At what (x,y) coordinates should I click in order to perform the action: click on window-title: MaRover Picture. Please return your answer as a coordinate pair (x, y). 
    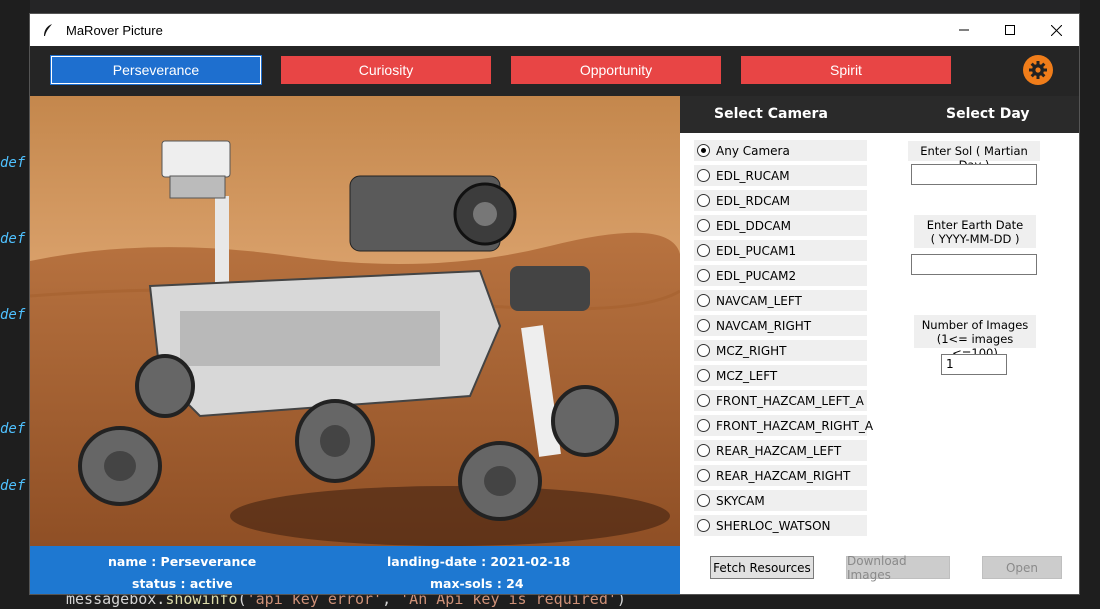
    Looking at the image, I should click on (114, 30).